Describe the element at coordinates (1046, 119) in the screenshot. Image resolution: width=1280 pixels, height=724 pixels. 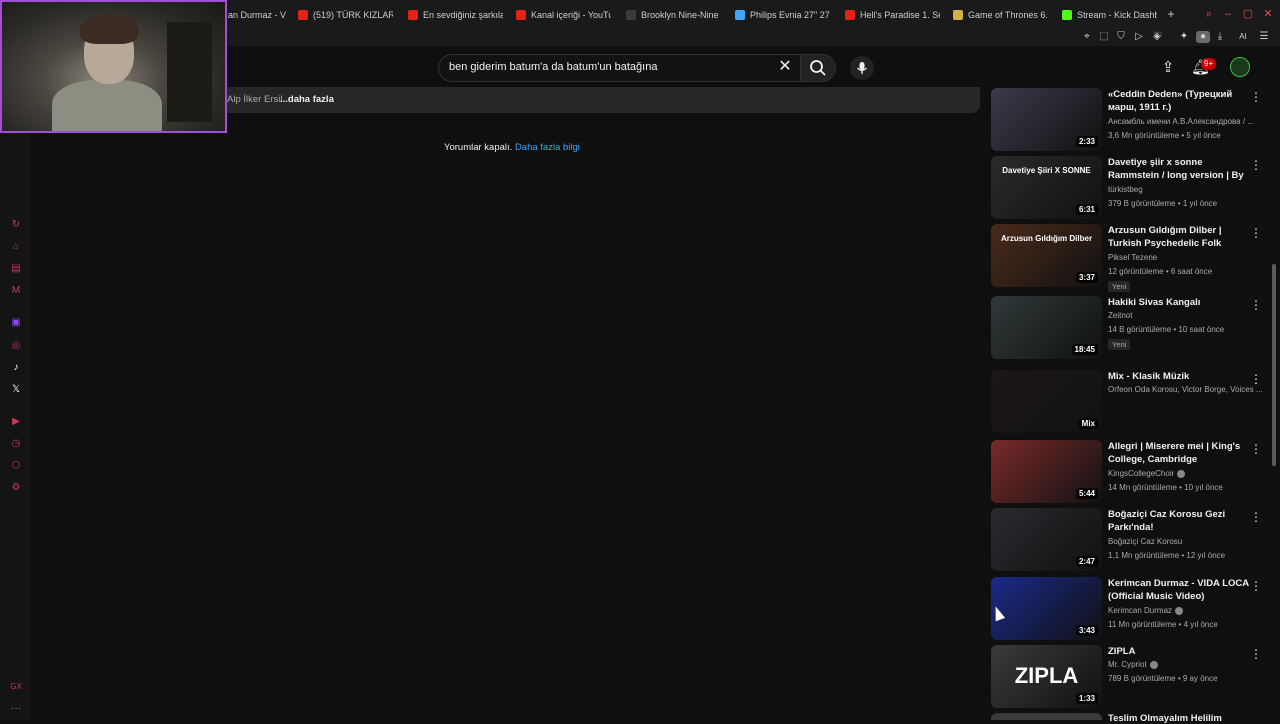
I see `video-thumbnail: 2:33` at that location.